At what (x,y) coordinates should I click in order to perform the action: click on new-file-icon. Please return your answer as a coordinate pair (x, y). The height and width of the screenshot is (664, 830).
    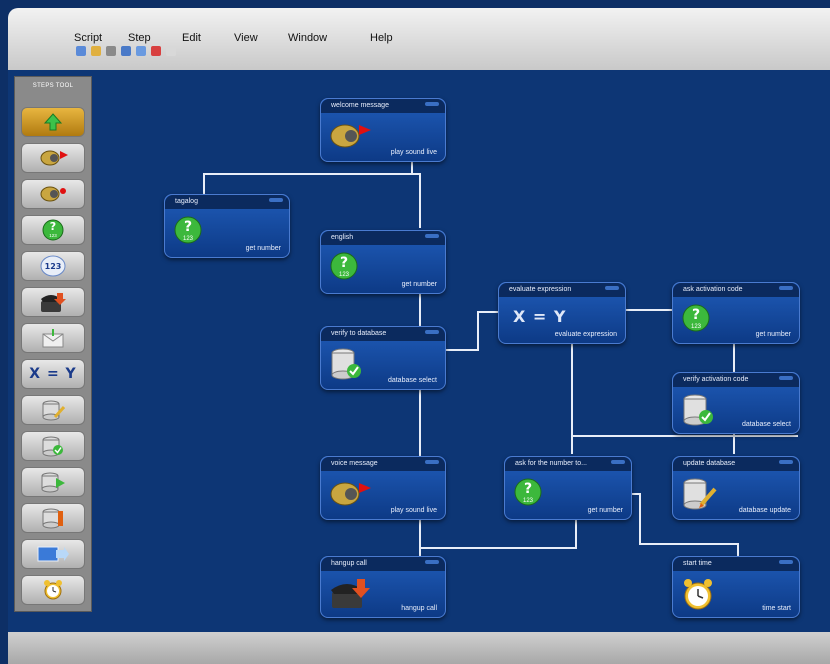
    Looking at the image, I should click on (81, 51).